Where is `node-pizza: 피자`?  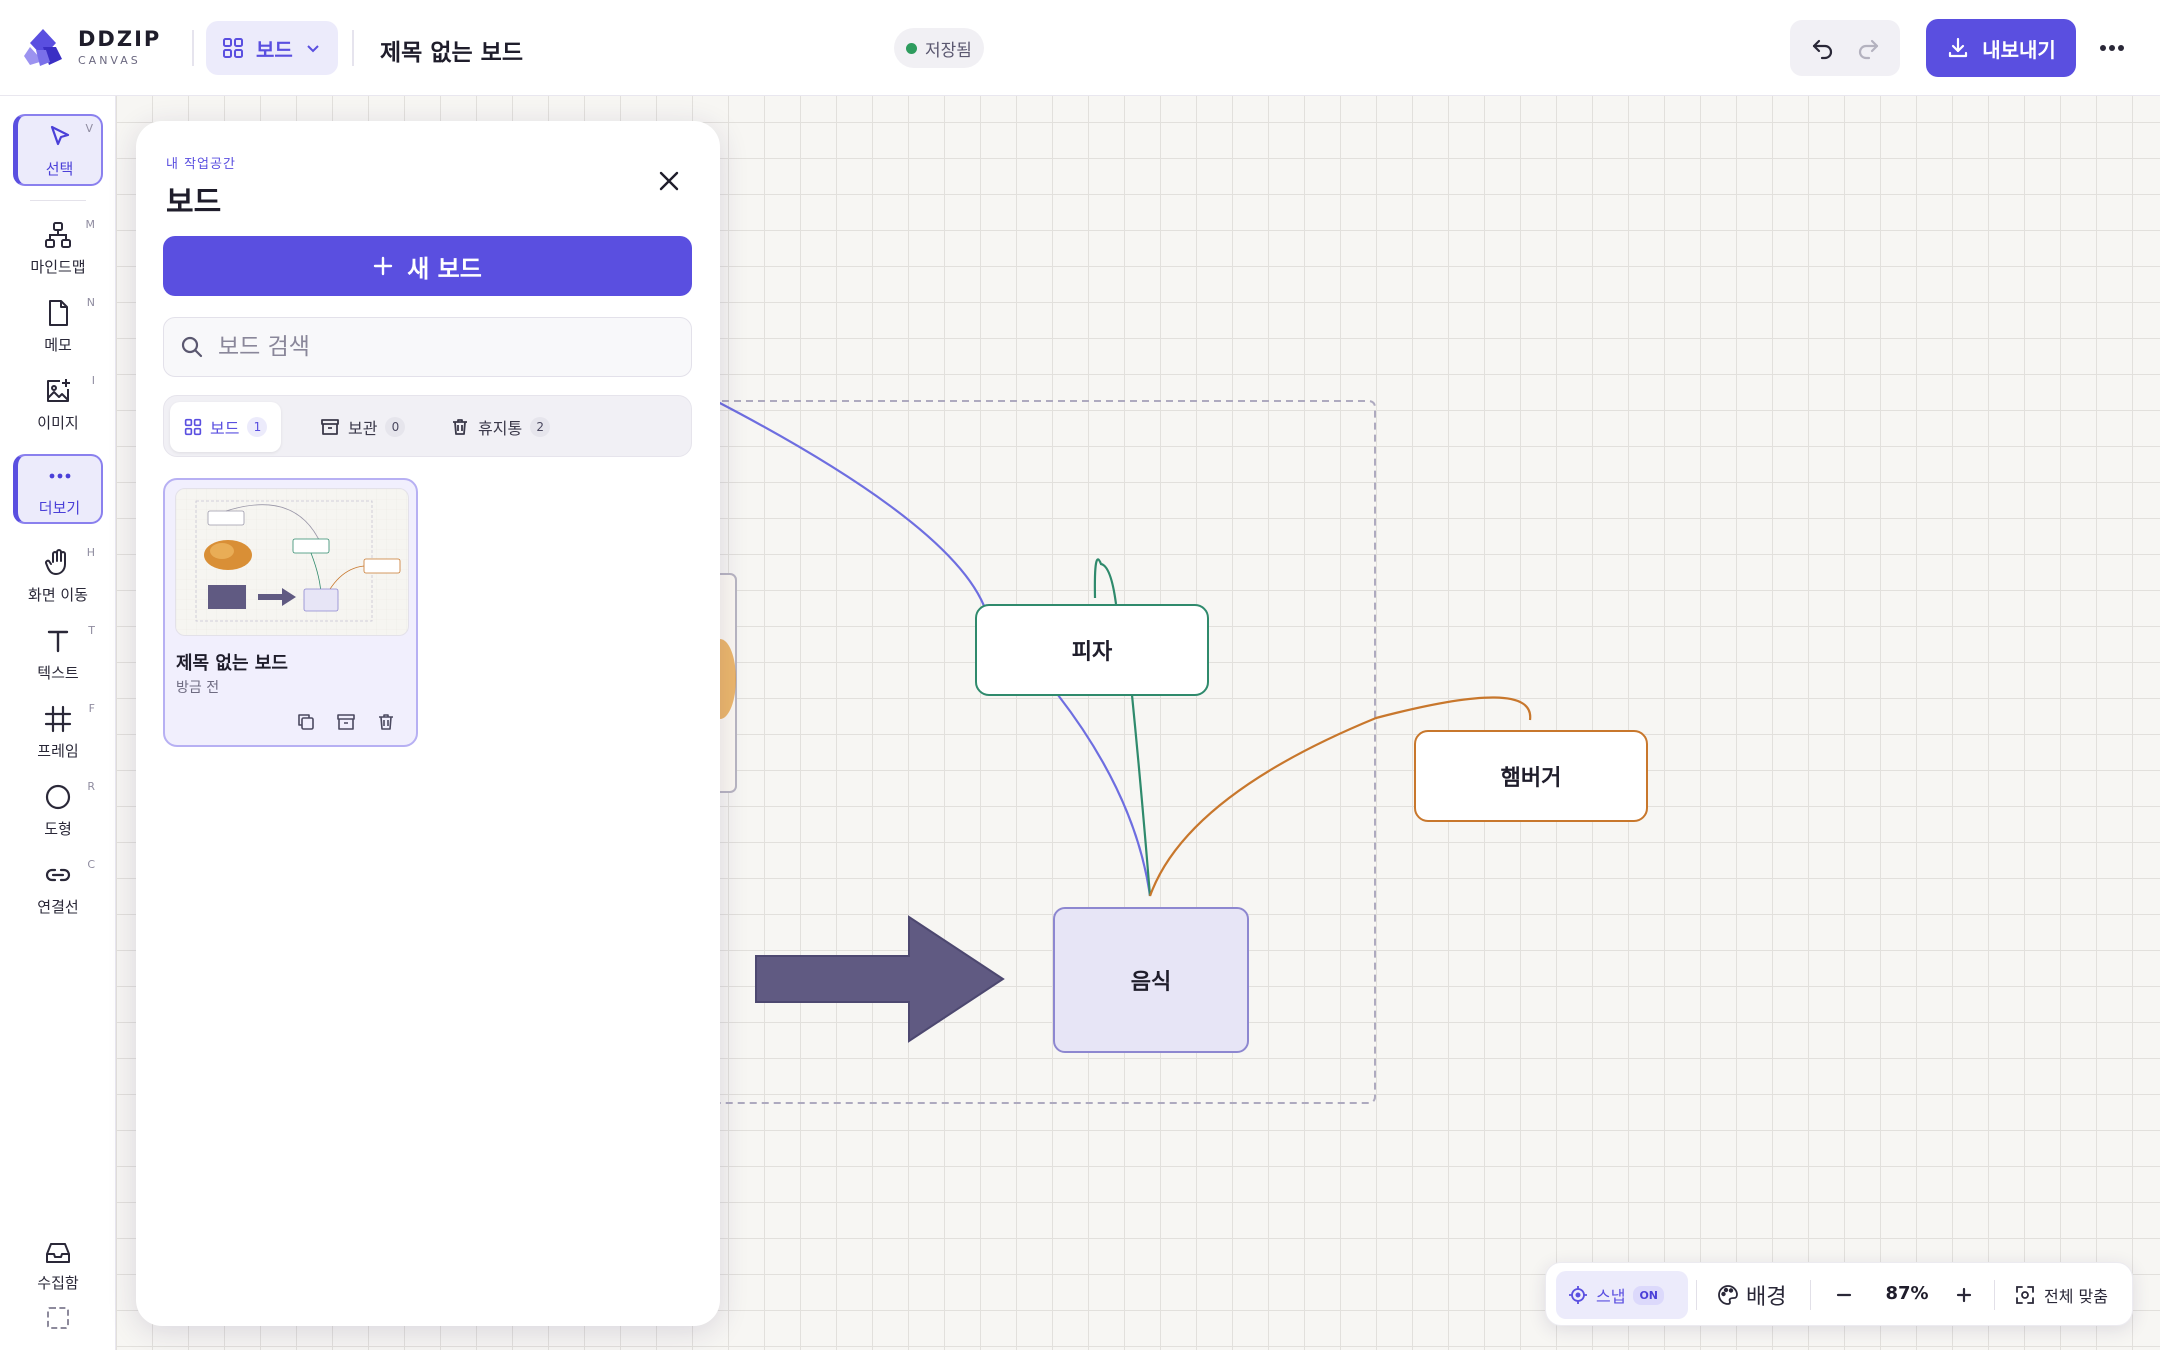
node-pizza: 피자 is located at coordinates (1092, 650).